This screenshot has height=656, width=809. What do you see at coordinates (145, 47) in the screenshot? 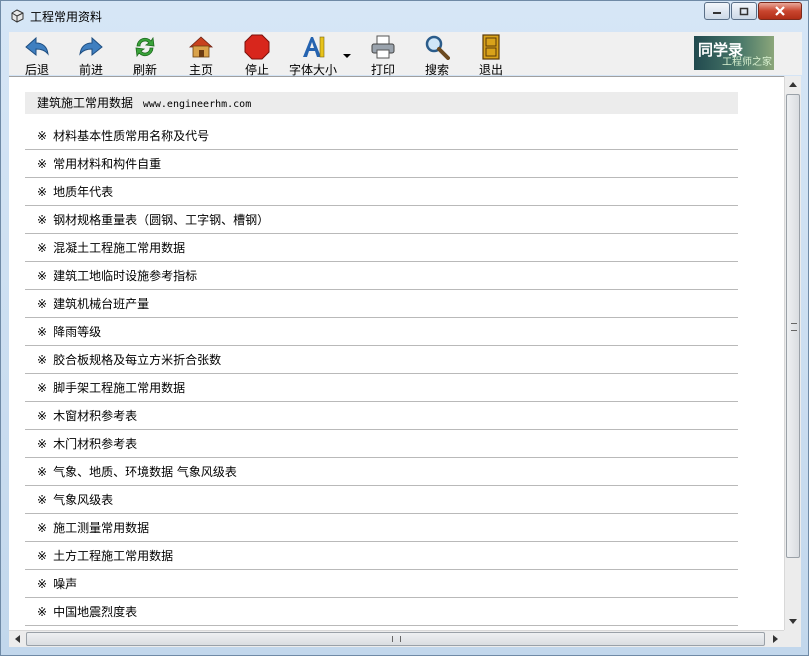
I see `refresh-icon` at bounding box center [145, 47].